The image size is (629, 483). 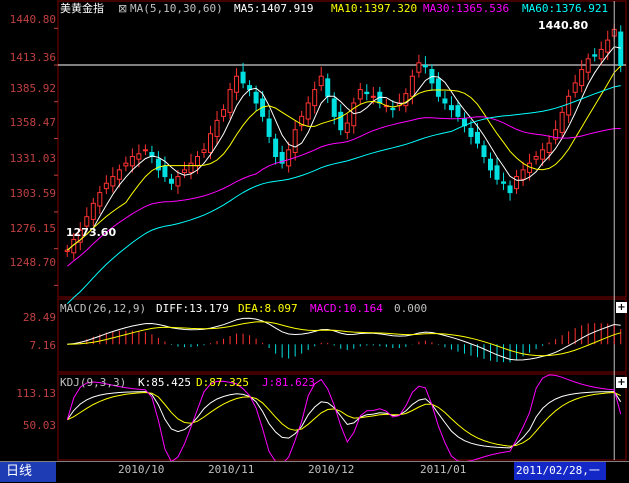 What do you see at coordinates (28, 472) in the screenshot?
I see `period-selector: 日线` at bounding box center [28, 472].